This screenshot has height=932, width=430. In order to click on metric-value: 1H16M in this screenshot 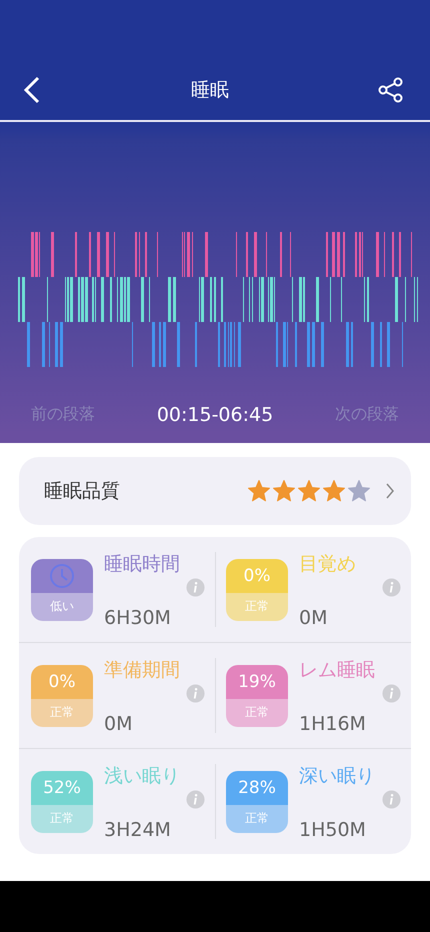, I will do `click(333, 723)`.